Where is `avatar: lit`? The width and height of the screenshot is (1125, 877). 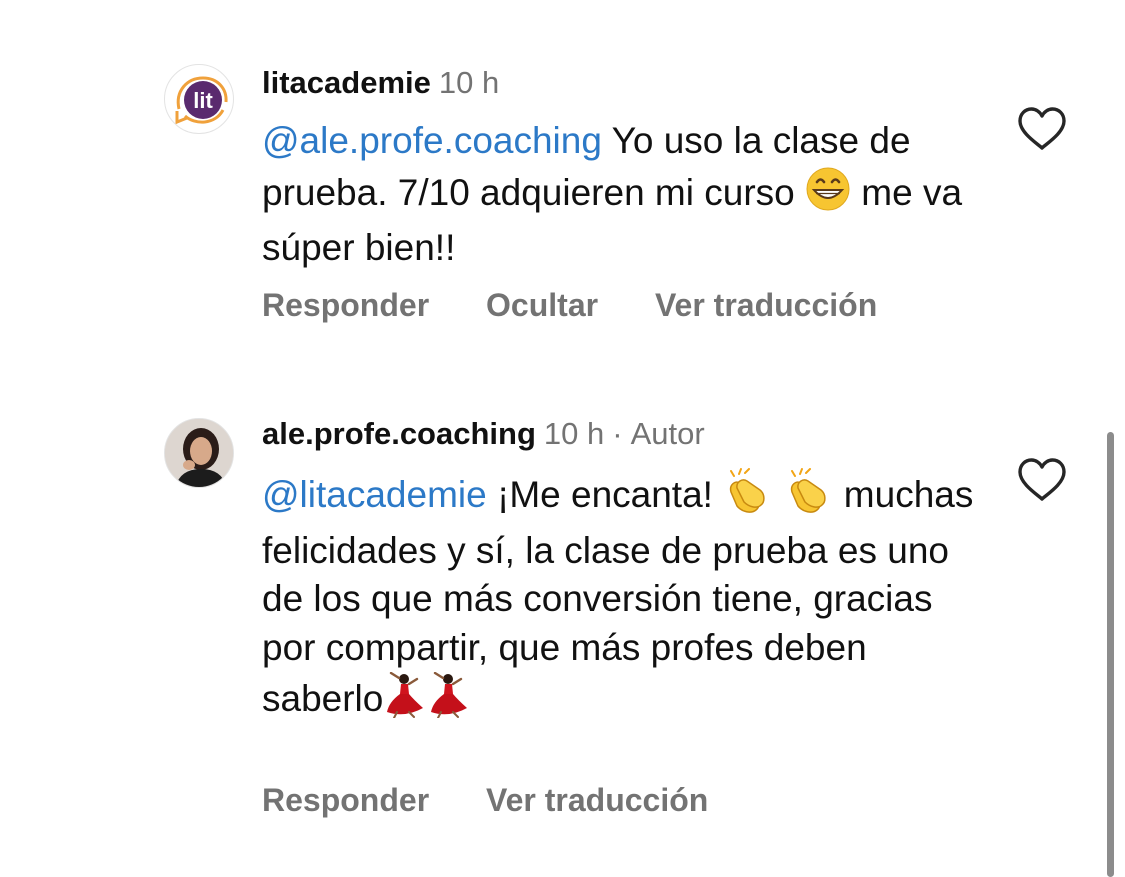 avatar: lit is located at coordinates (199, 99).